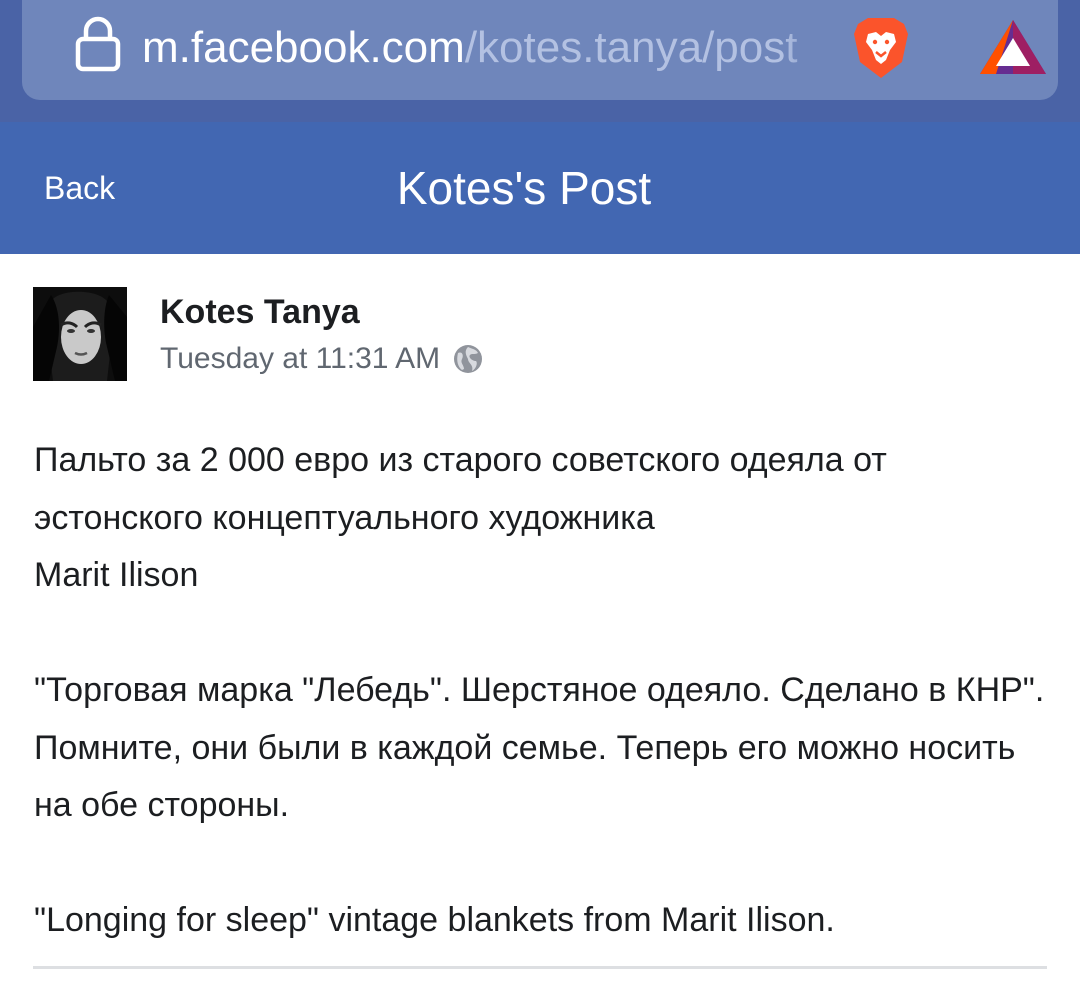 This screenshot has height=988, width=1080. I want to click on page-title-text: Kotes's Post, so click(524, 188).